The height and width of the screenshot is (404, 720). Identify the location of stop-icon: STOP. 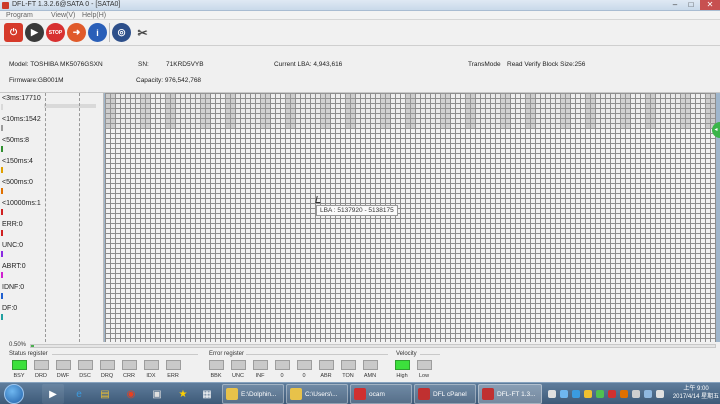
(55, 32).